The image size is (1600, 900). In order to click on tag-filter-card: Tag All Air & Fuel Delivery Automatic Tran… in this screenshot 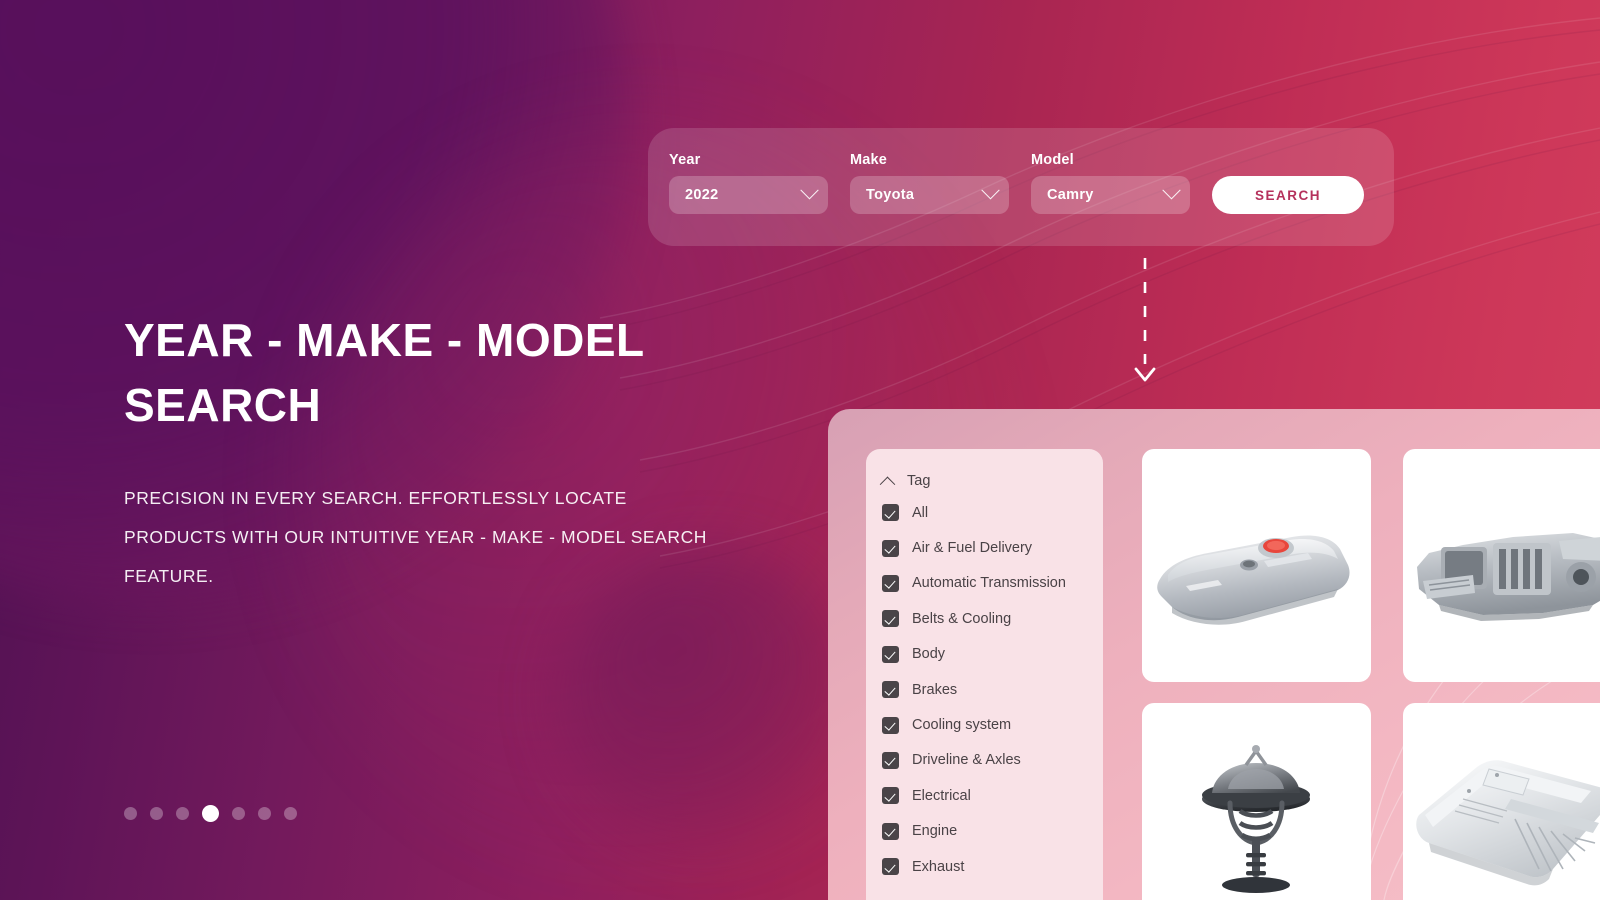, I will do `click(984, 674)`.